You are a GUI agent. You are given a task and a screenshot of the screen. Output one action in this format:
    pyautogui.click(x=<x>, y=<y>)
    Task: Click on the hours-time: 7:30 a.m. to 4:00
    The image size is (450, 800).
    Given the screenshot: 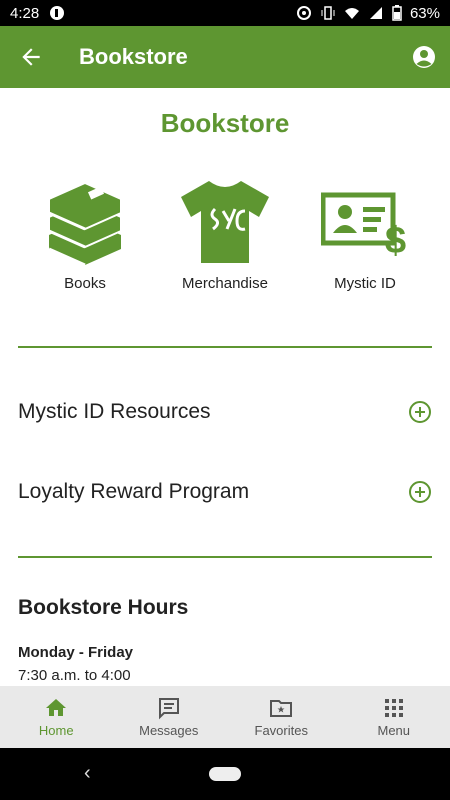 What is the action you would take?
    pyautogui.click(x=74, y=675)
    